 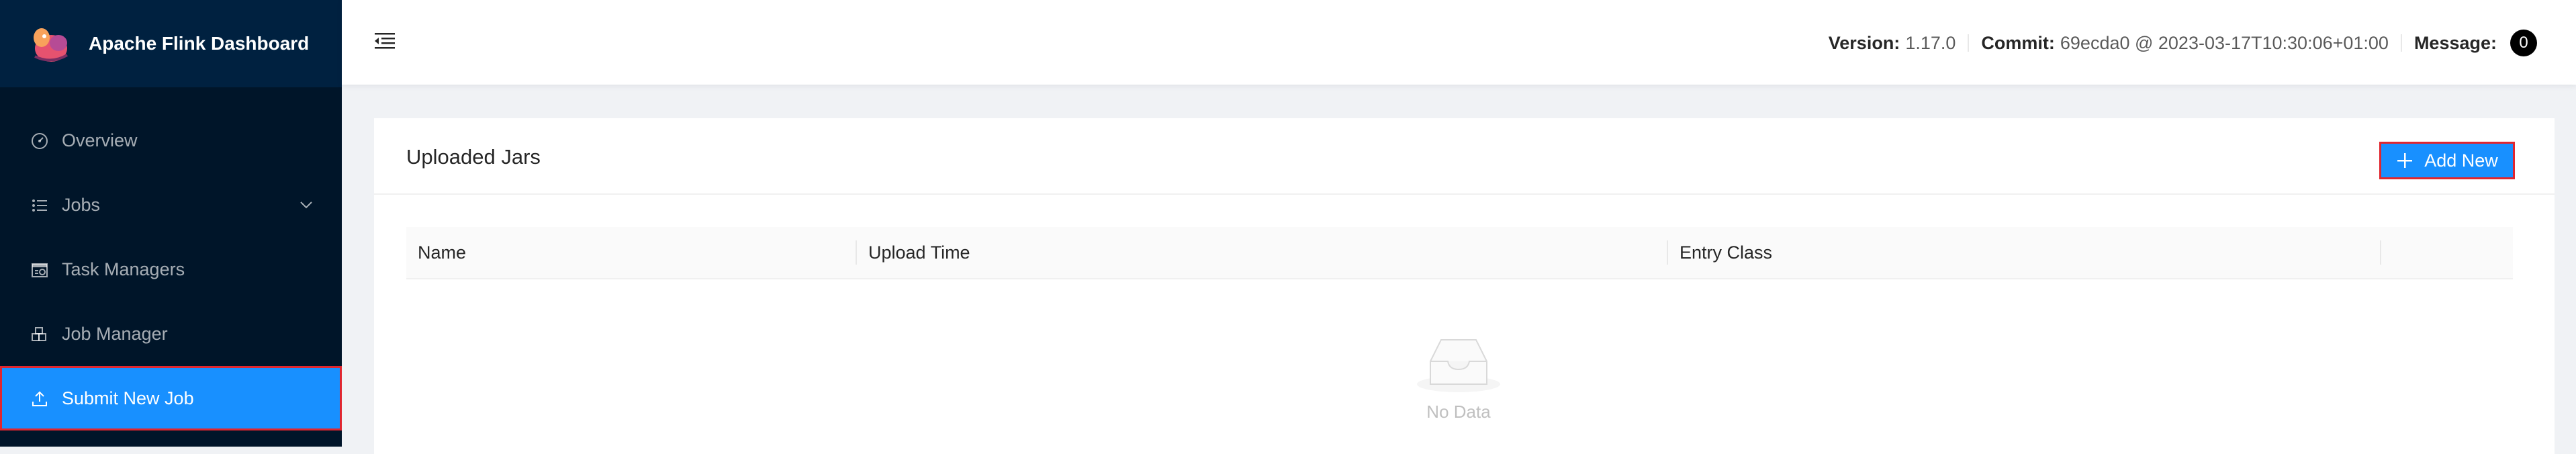 I want to click on column-header-actions, so click(x=2447, y=252).